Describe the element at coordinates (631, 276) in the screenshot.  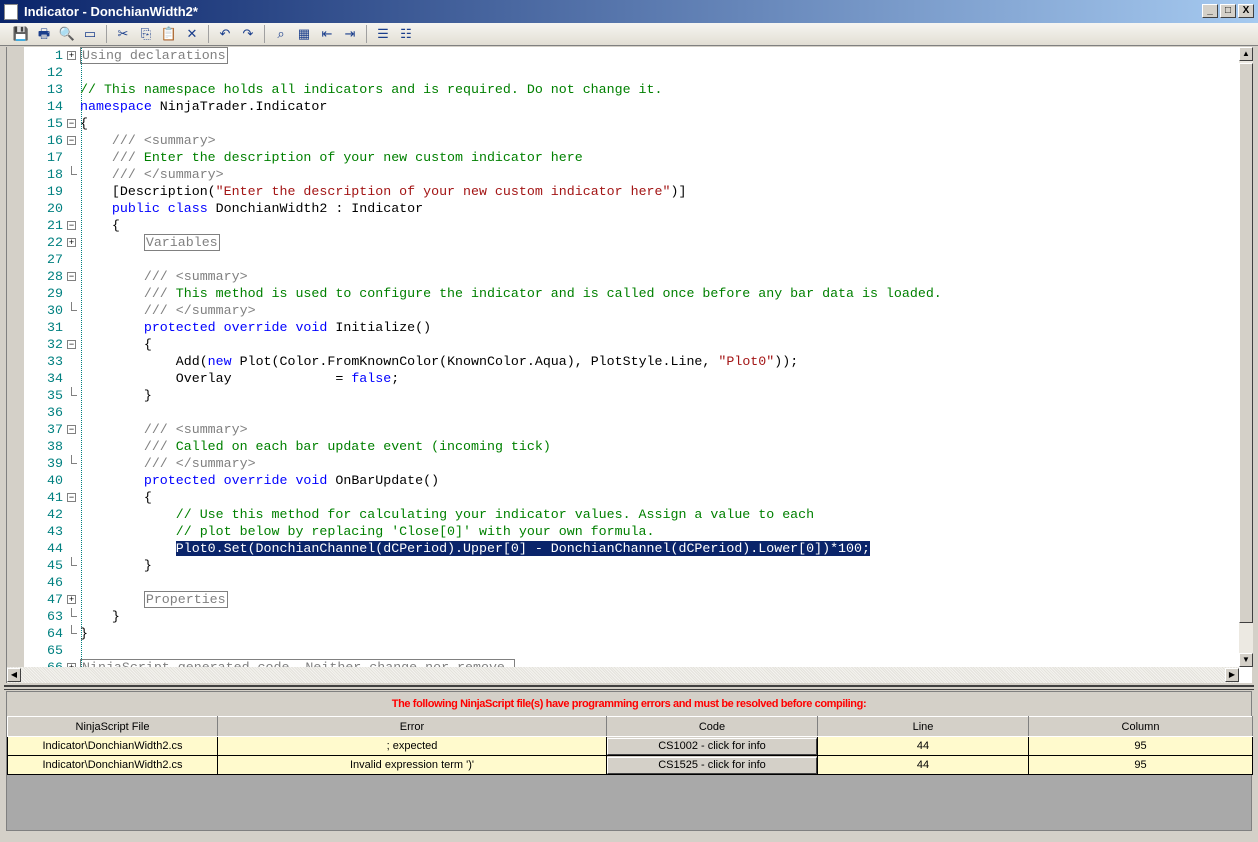
I see `code-line: 28− /// <summary>` at that location.